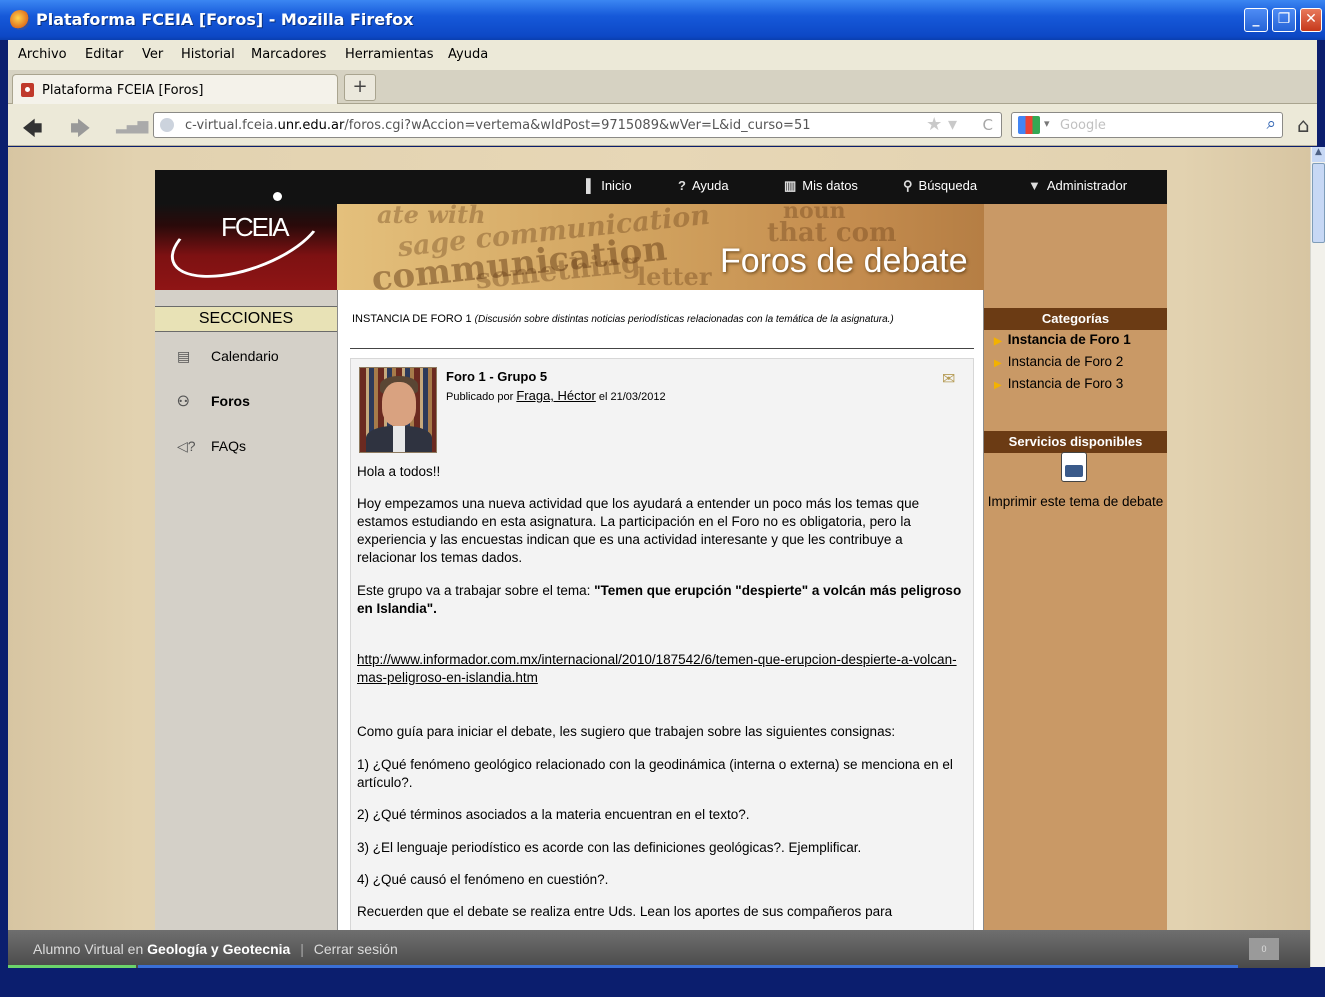 This screenshot has width=1325, height=997. I want to click on header-right-panel, so click(1075, 247).